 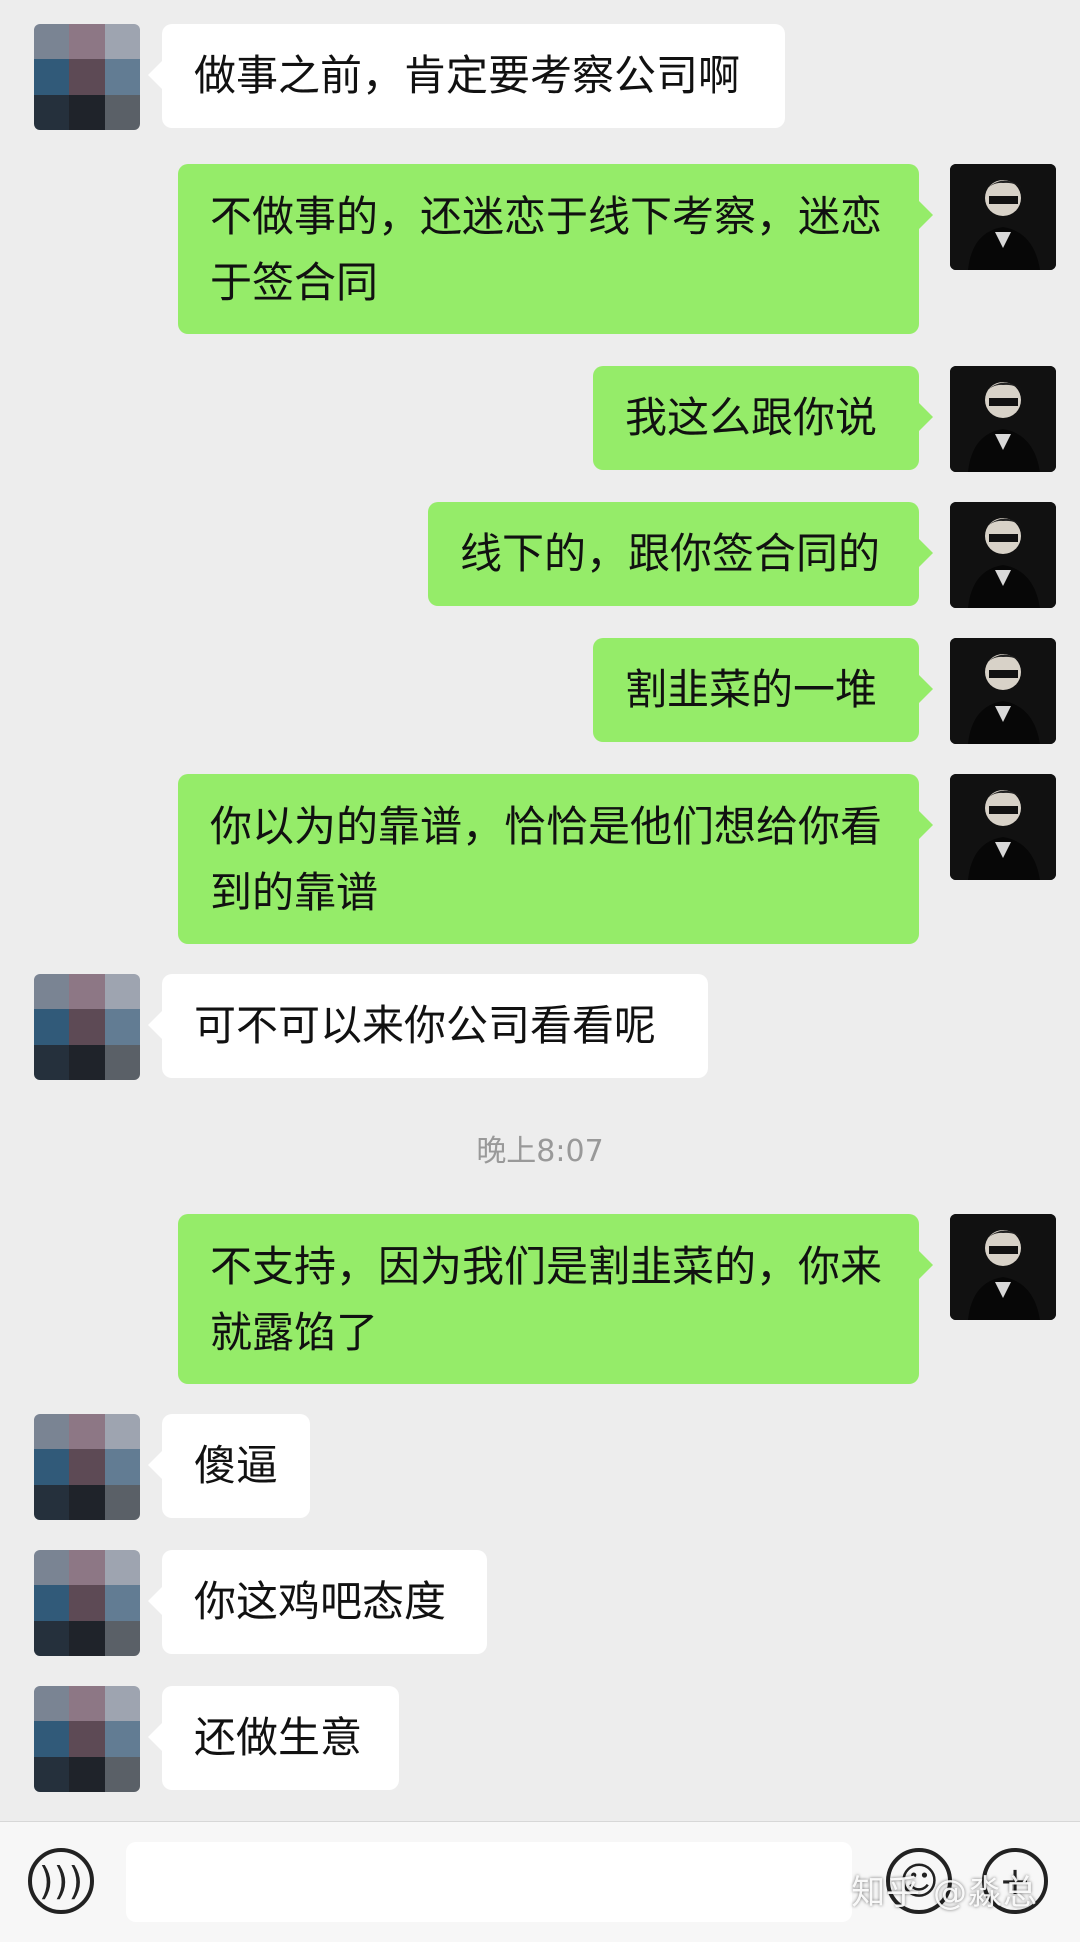 What do you see at coordinates (555, 249) in the screenshot?
I see `message-bubble: 不做事的，还迷恋于线下考察，迷恋 于签合同` at bounding box center [555, 249].